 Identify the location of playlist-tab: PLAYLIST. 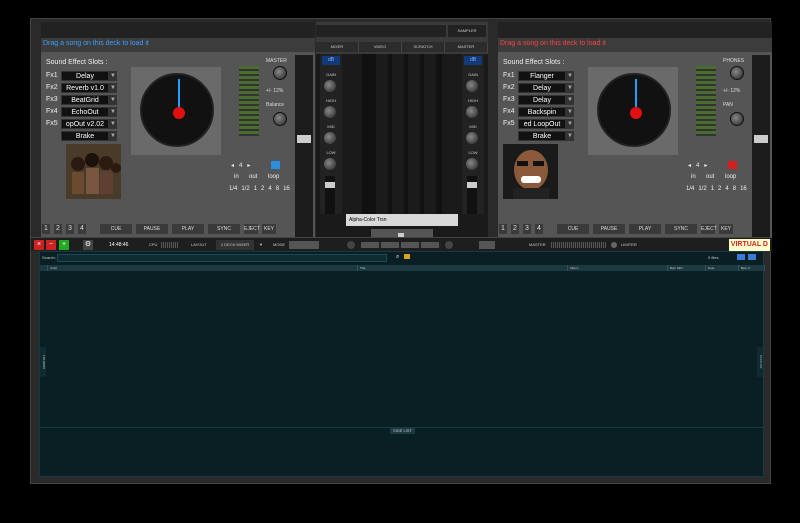
(760, 362).